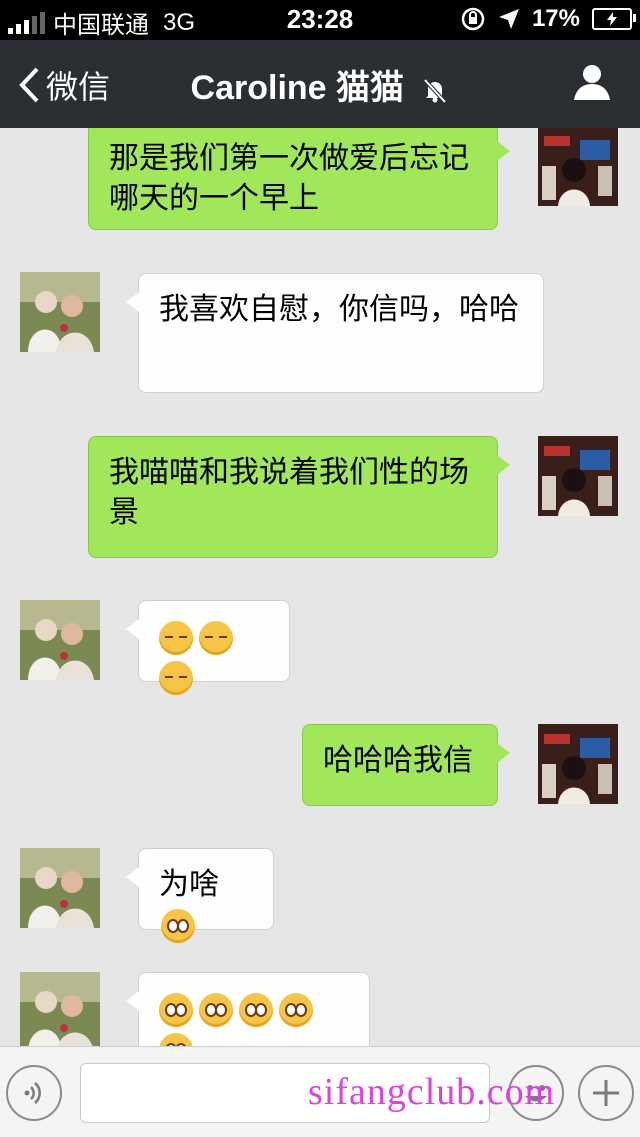 The width and height of the screenshot is (640, 1137). Describe the element at coordinates (335, 333) in the screenshot. I see `message-bubble-received: 我喜欢自慰，你信吗，哈哈` at that location.